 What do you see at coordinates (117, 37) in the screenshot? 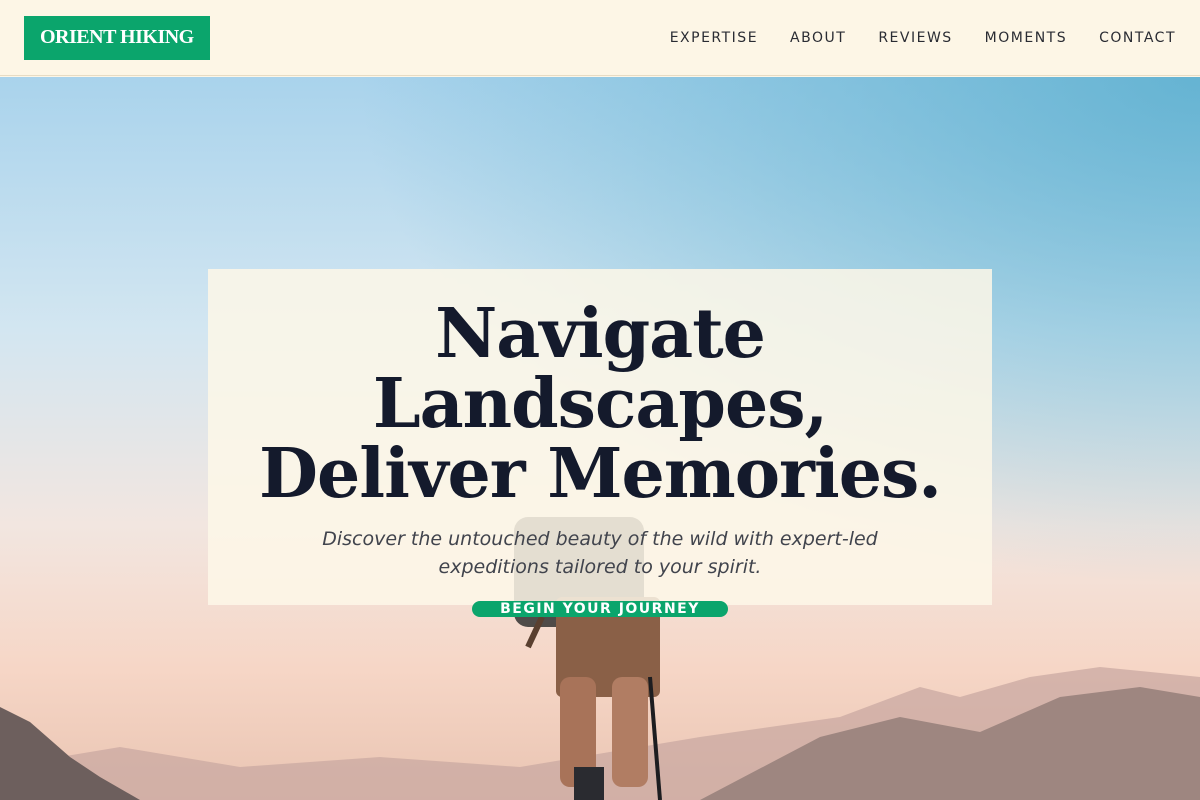
I see `logo: ORIENT HIKING` at bounding box center [117, 37].